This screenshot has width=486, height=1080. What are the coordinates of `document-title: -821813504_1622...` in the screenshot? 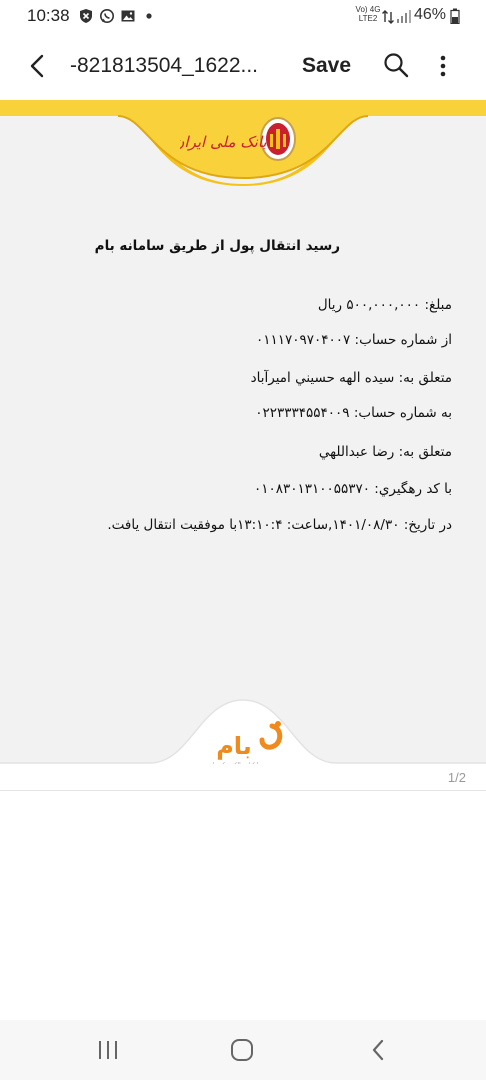 It's located at (164, 65).